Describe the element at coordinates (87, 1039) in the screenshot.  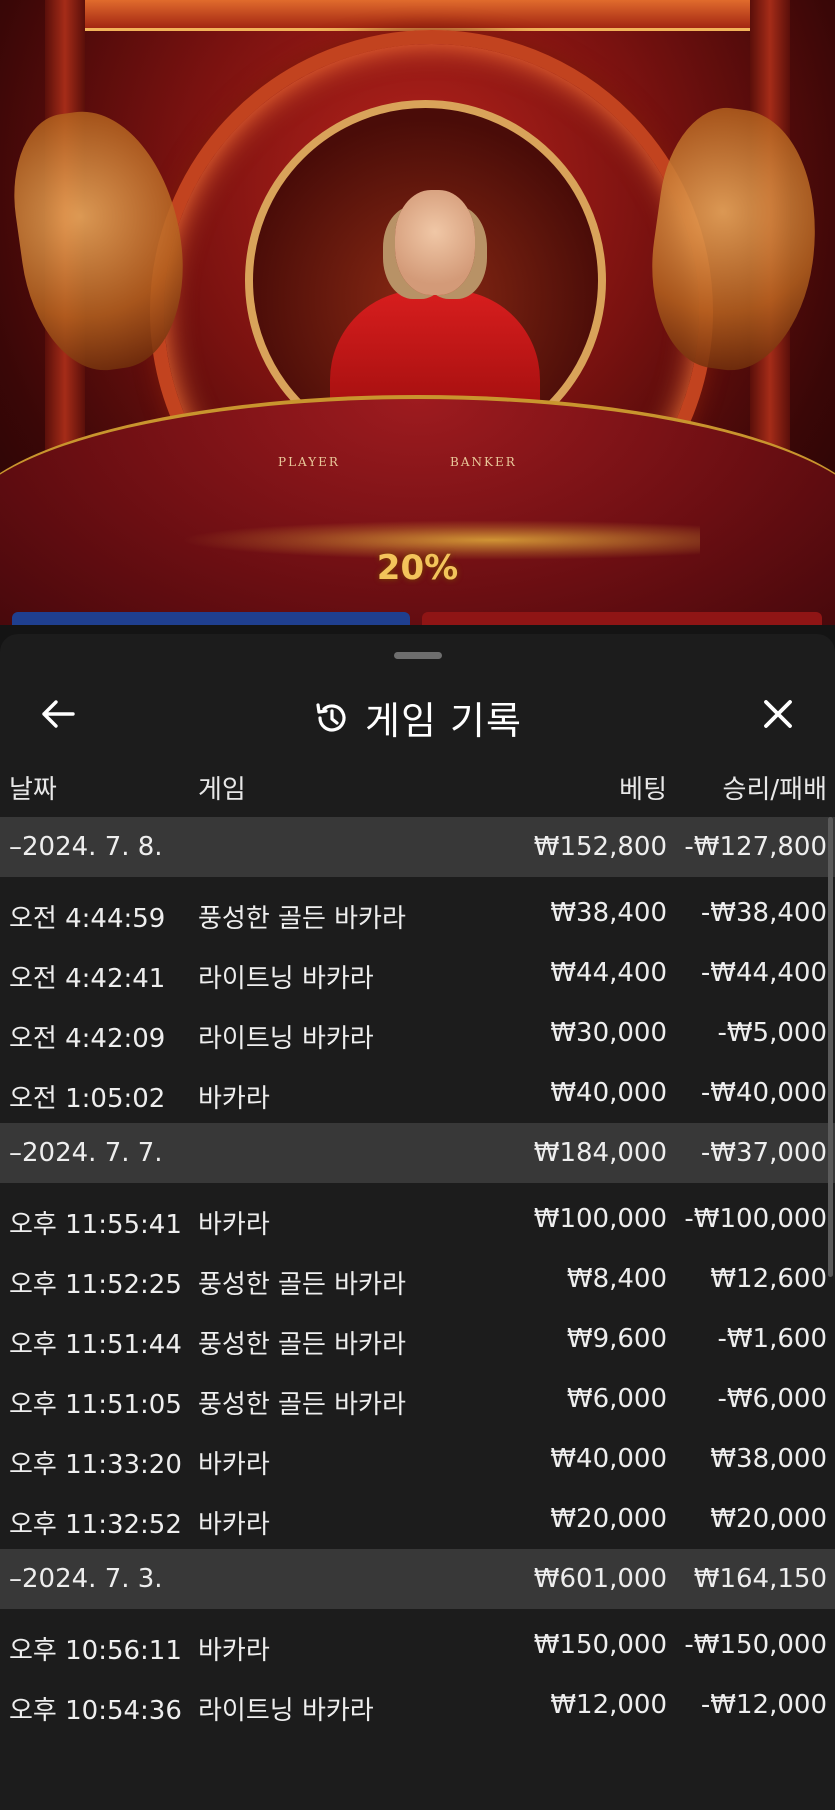
I see `row-time: 오전 4:42:09` at that location.